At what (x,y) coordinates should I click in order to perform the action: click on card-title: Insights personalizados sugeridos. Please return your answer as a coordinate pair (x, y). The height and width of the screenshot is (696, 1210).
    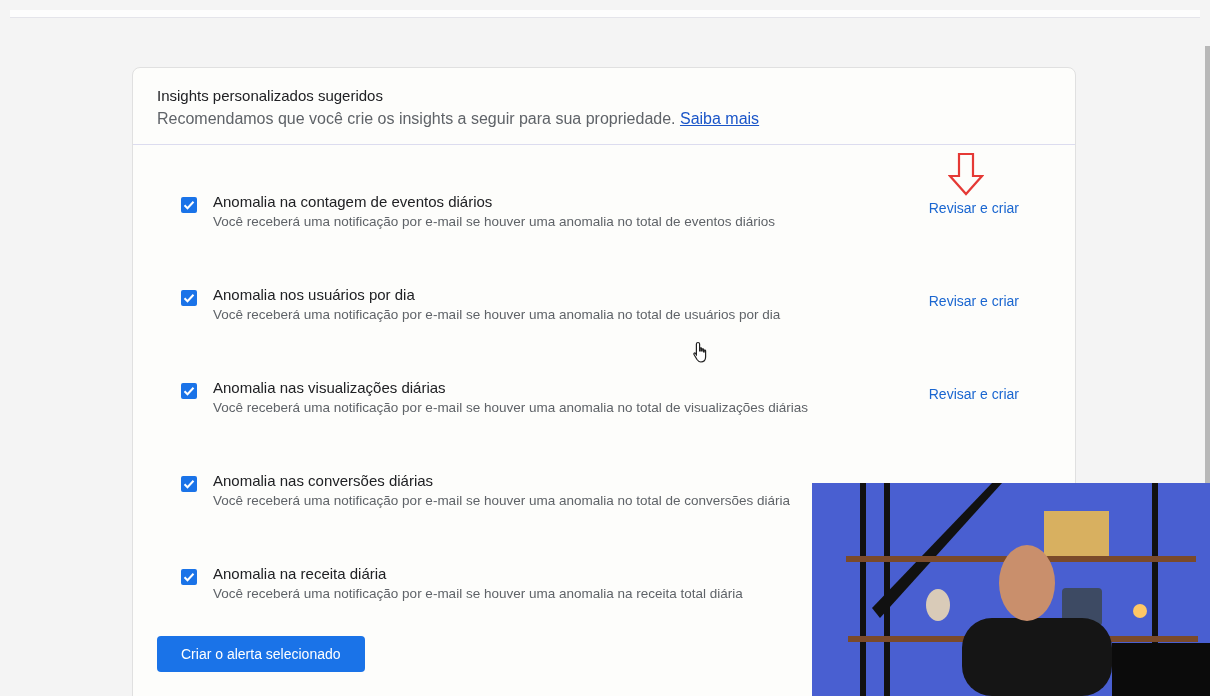
    Looking at the image, I should click on (270, 95).